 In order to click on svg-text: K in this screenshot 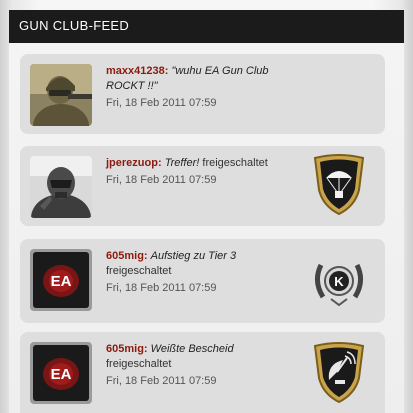, I will do `click(339, 281)`.